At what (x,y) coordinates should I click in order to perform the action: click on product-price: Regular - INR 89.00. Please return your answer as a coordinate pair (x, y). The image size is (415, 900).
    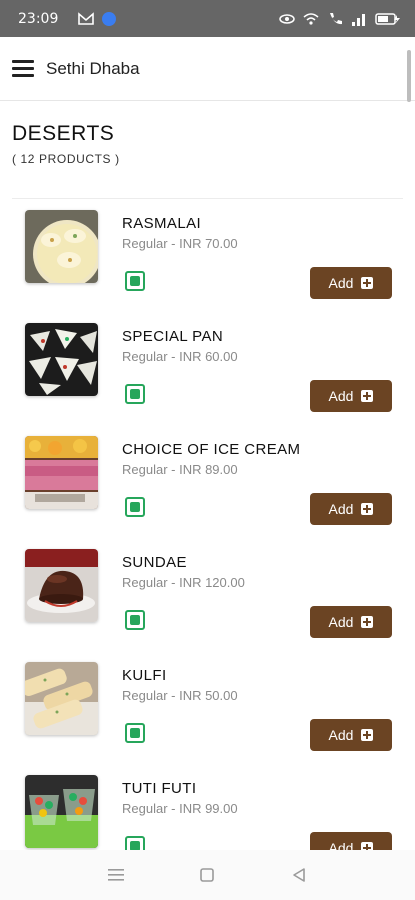
    Looking at the image, I should click on (180, 469).